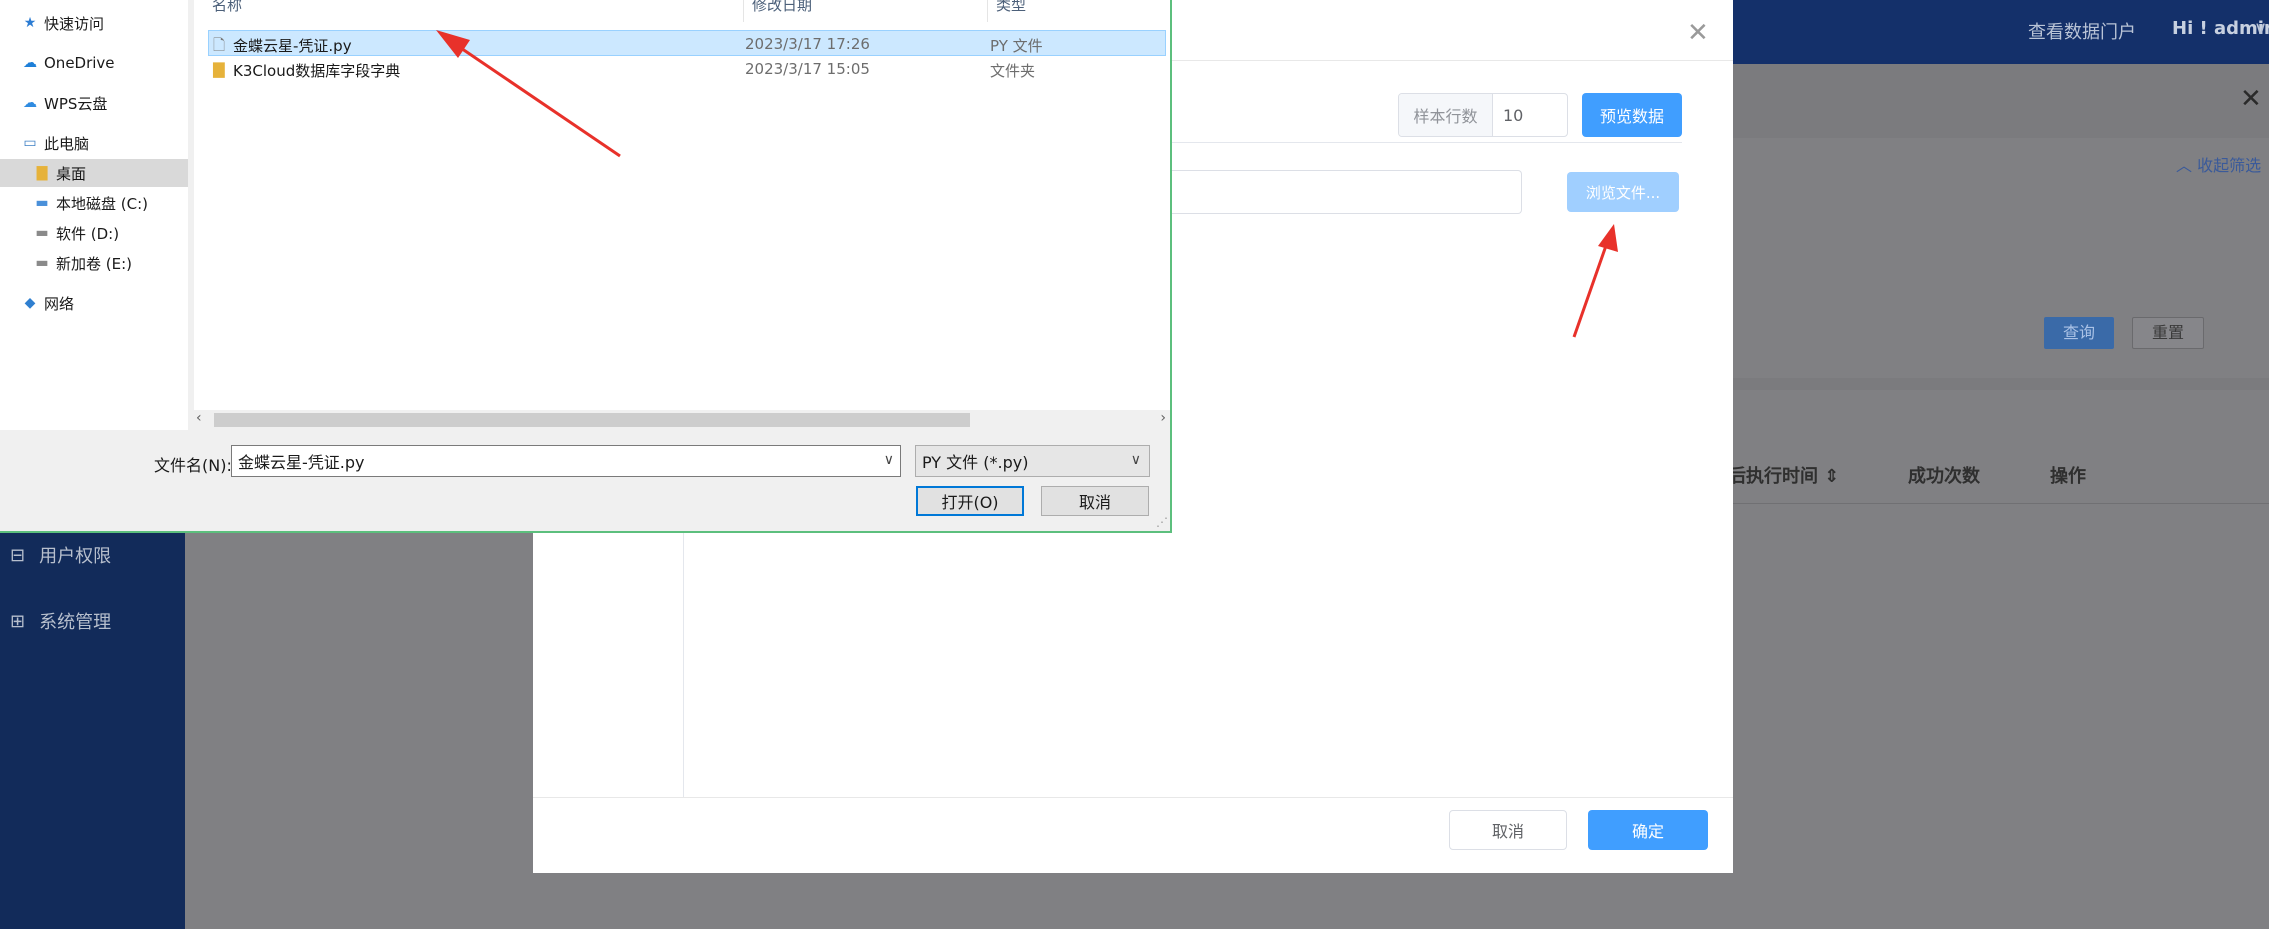 This screenshot has width=2269, height=929. Describe the element at coordinates (94, 173) in the screenshot. I see `nav-desktop: ▇ 桌面` at that location.